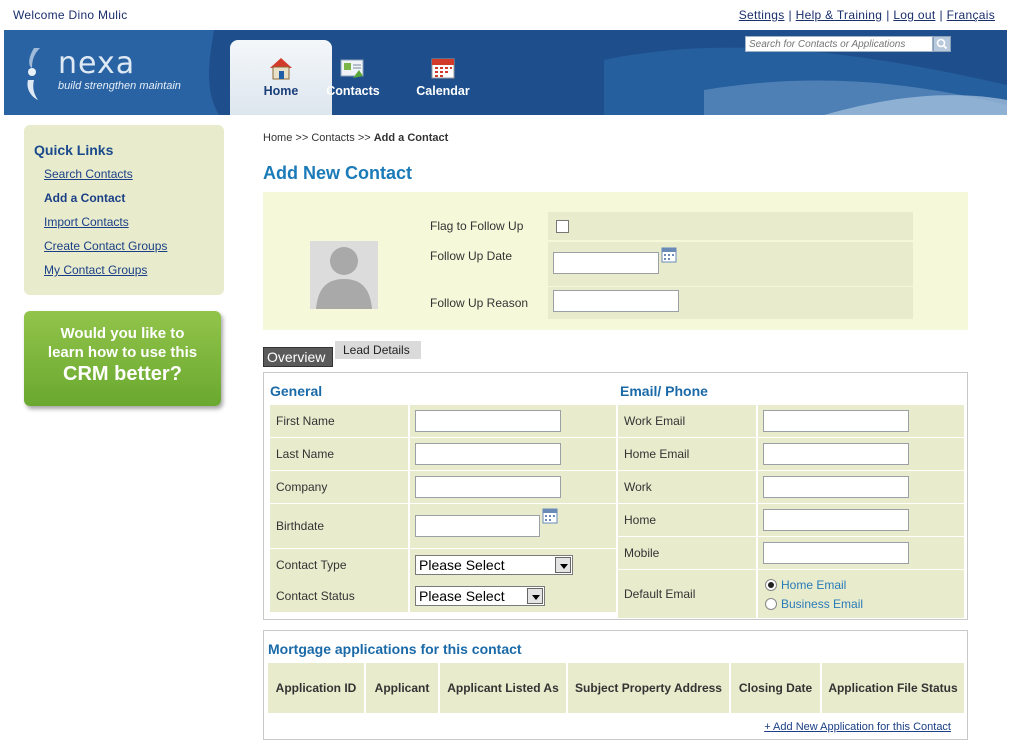 The height and width of the screenshot is (746, 1011). What do you see at coordinates (730, 226) in the screenshot?
I see `flag-follow-up-cell` at bounding box center [730, 226].